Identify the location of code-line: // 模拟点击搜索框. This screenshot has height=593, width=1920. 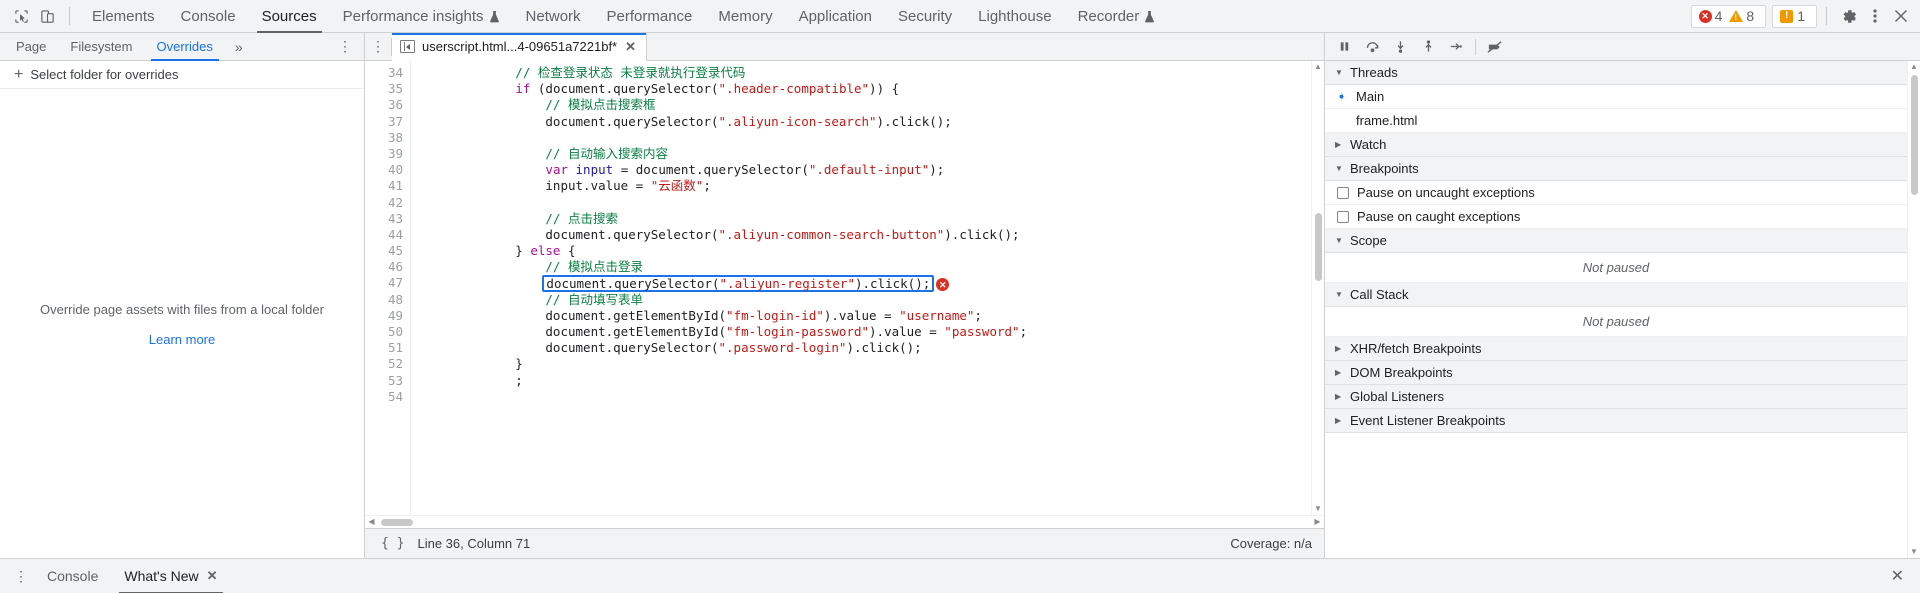
(868, 105).